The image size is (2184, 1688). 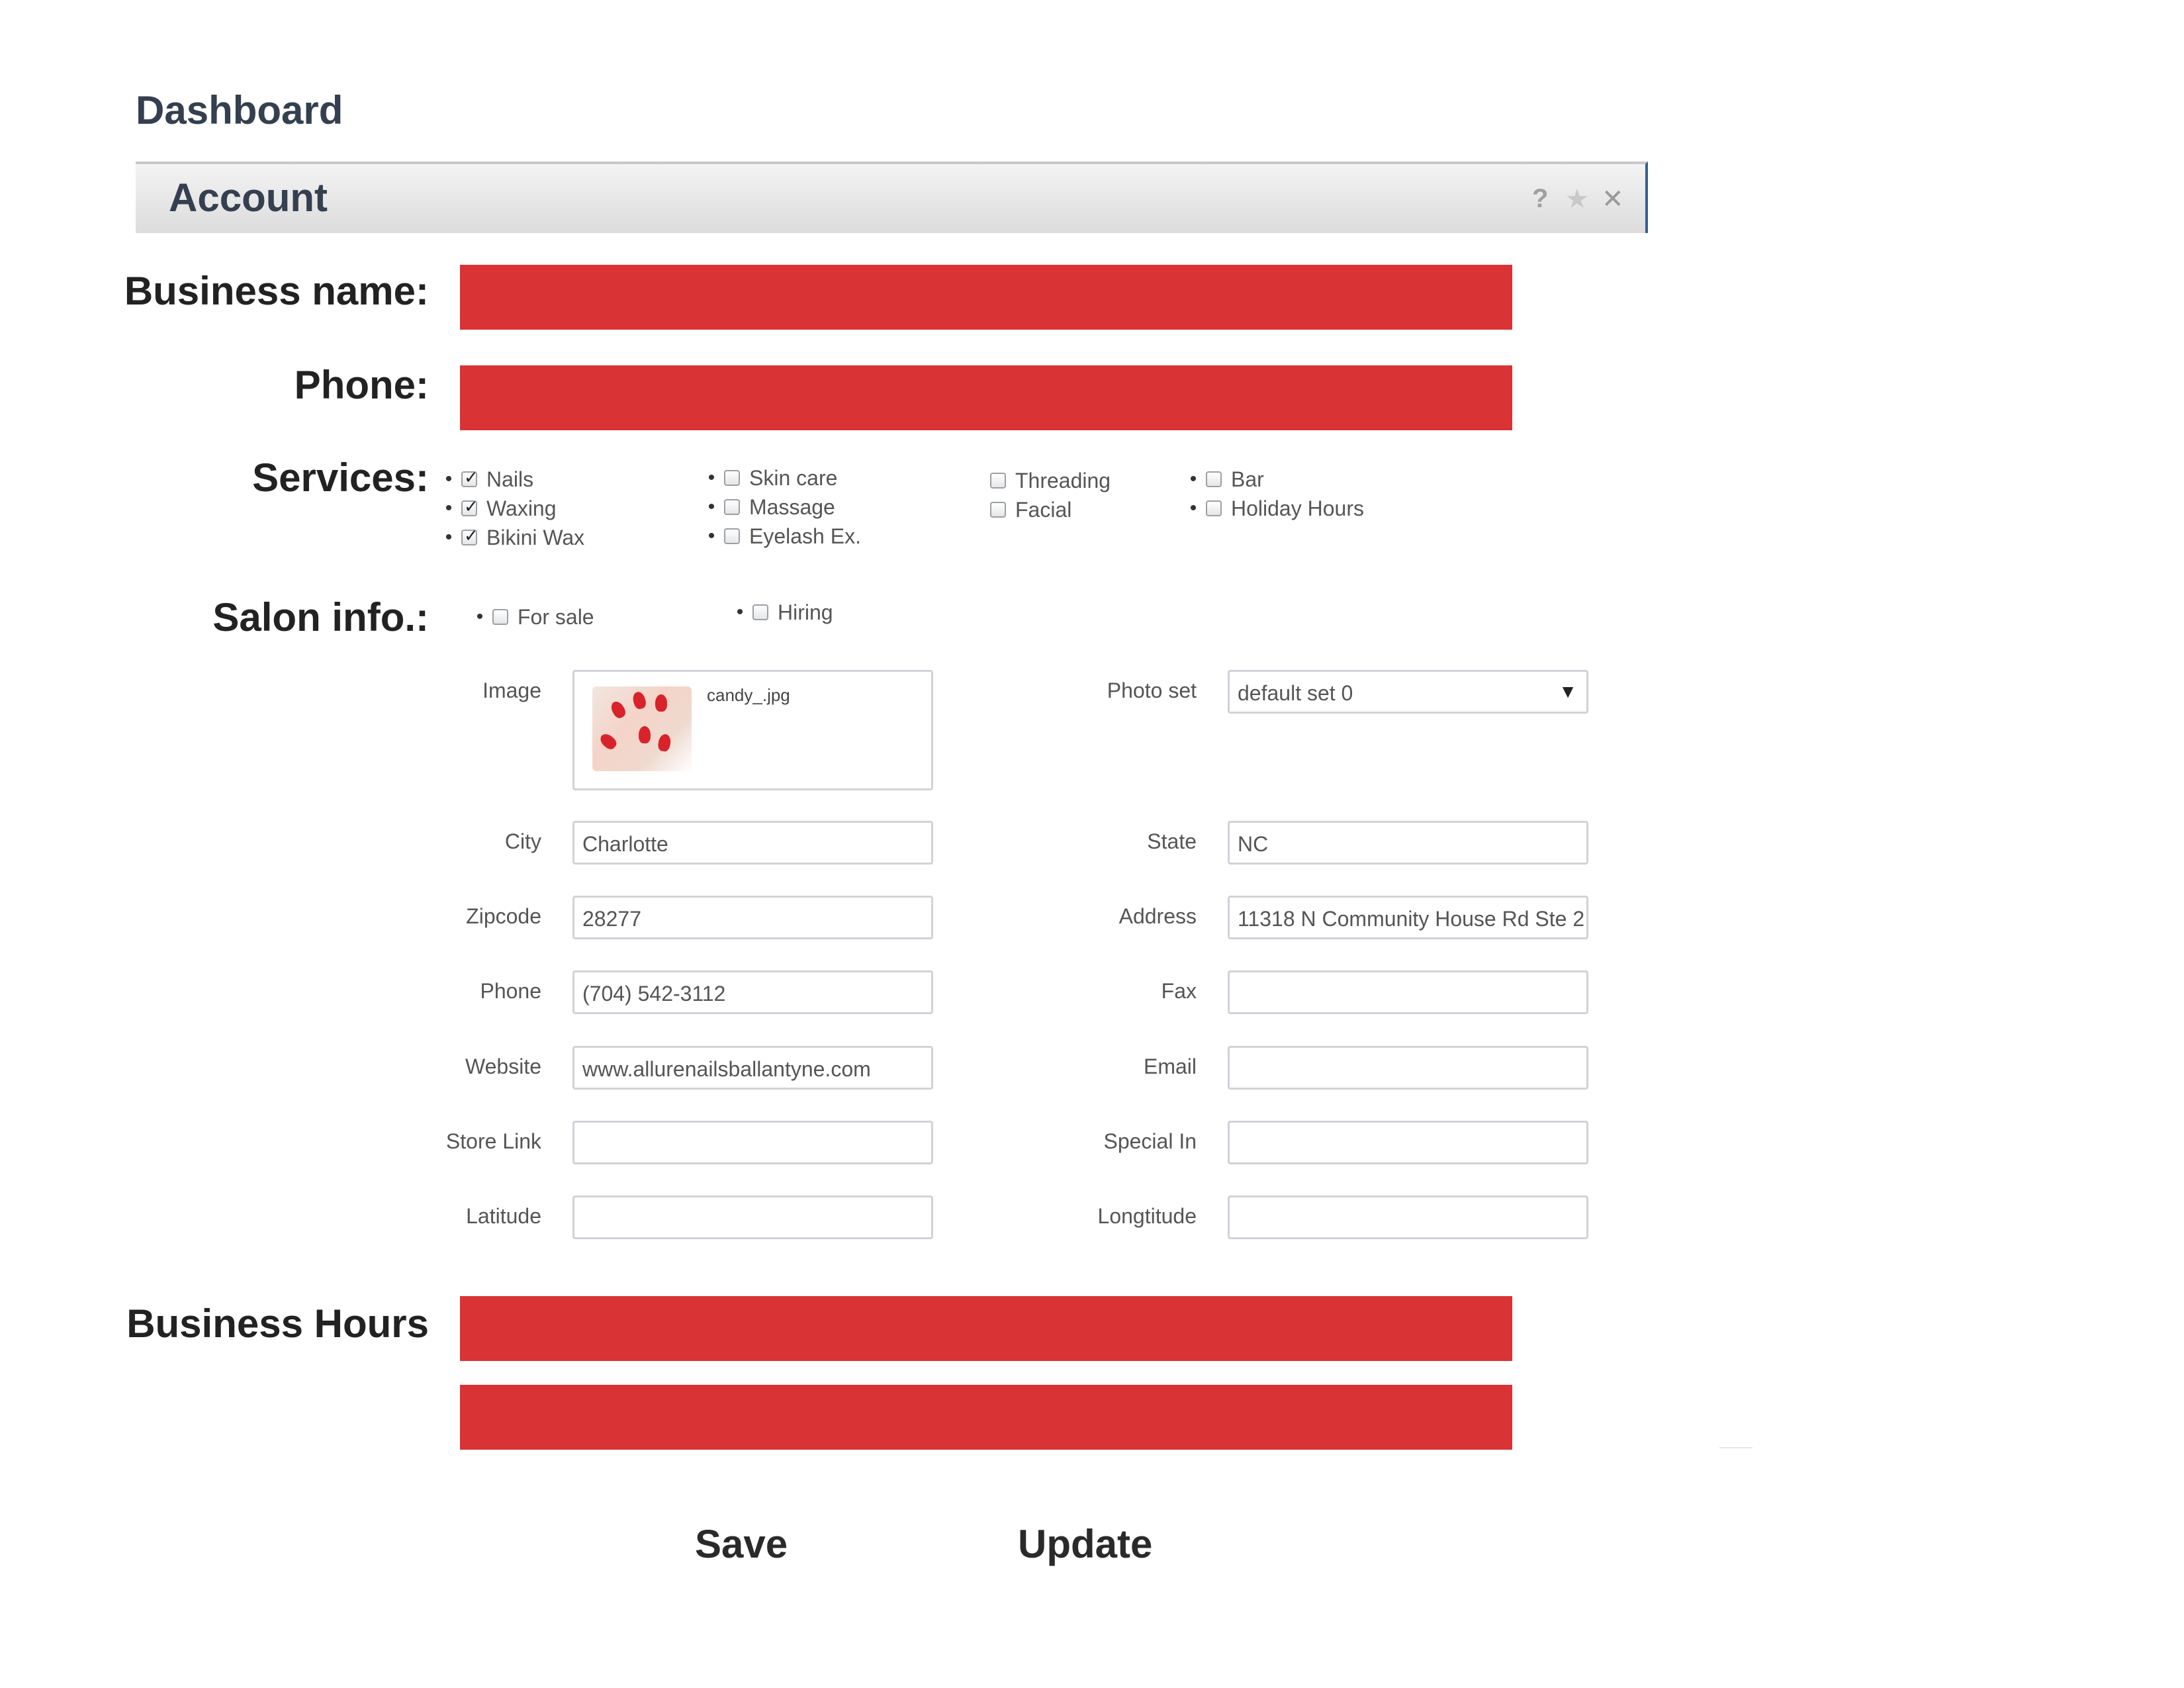 I want to click on checkbox-bar, so click(x=1214, y=479).